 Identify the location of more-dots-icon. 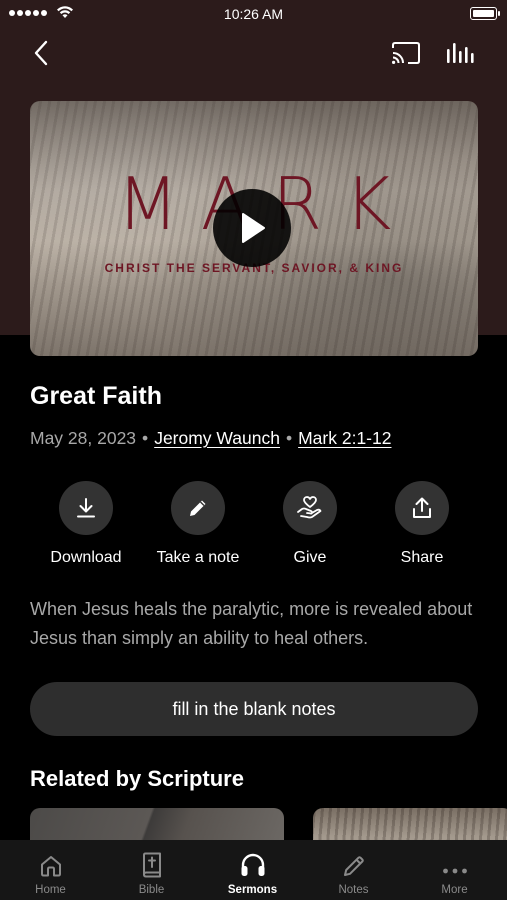
(454, 871).